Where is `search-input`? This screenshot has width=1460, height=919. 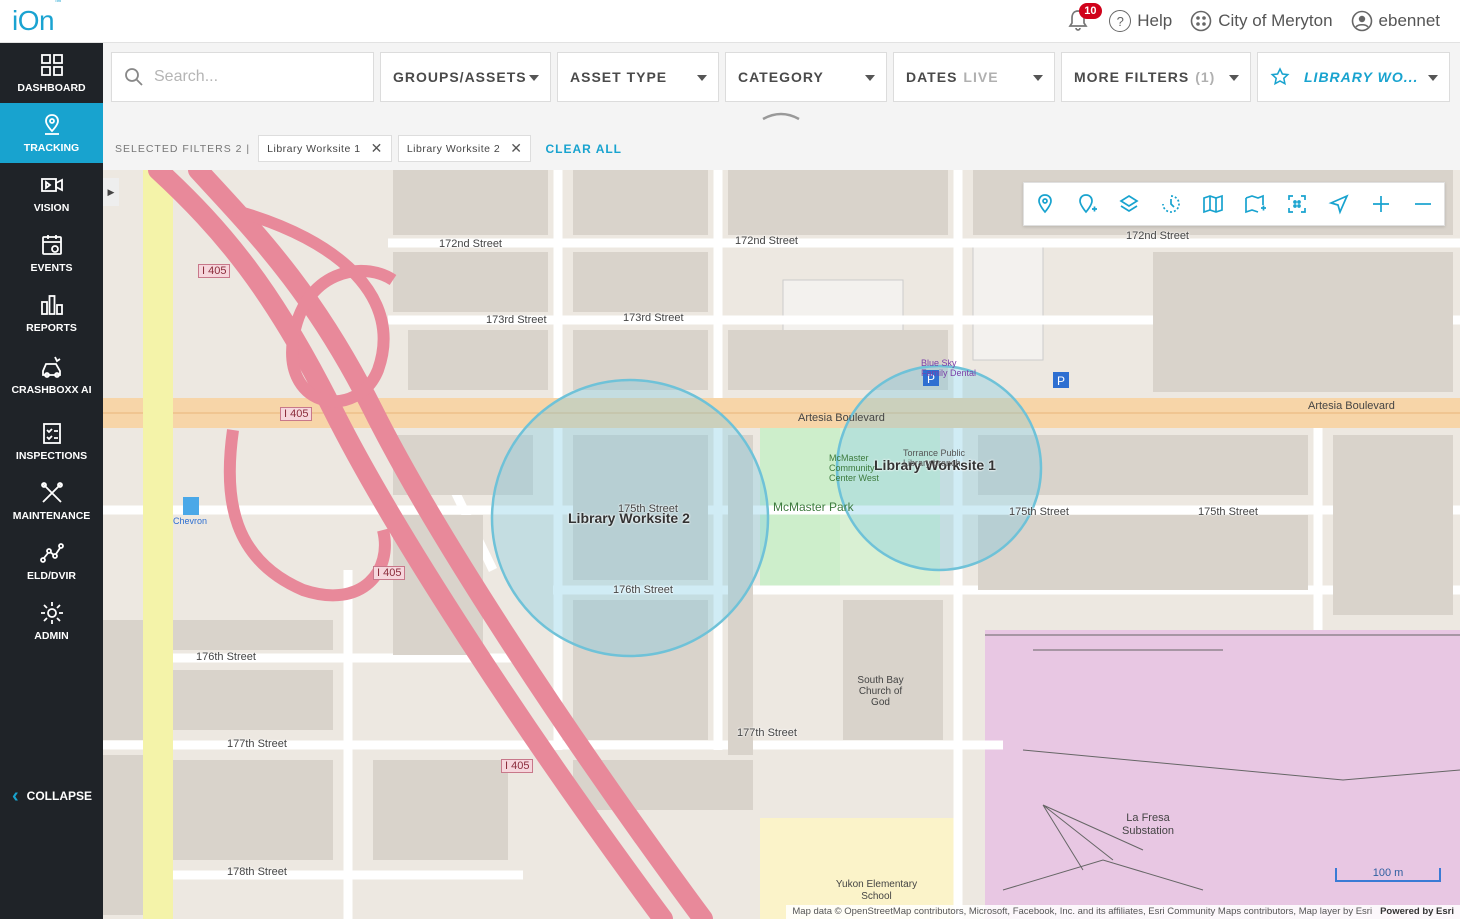 search-input is located at coordinates (254, 77).